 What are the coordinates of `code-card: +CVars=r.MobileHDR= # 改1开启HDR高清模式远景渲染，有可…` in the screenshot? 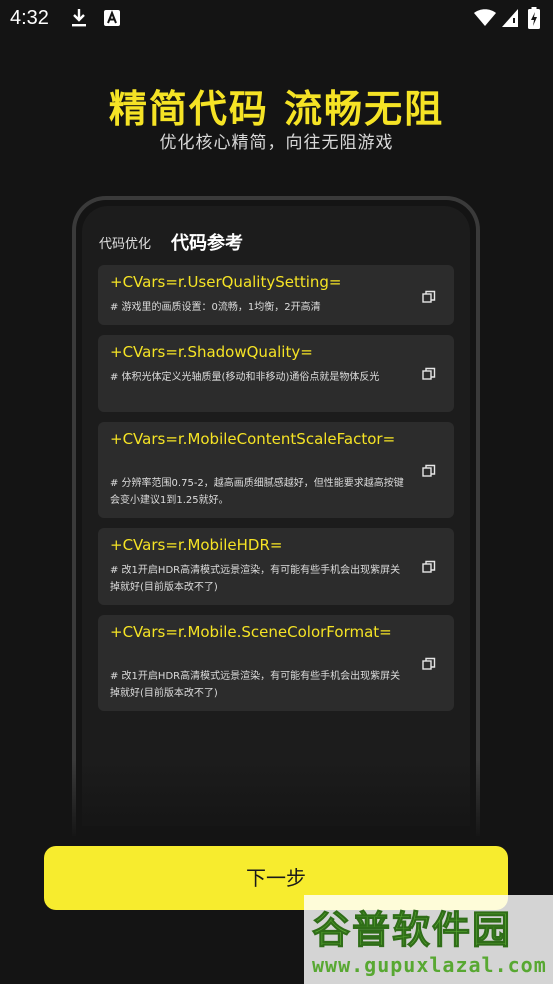 It's located at (276, 566).